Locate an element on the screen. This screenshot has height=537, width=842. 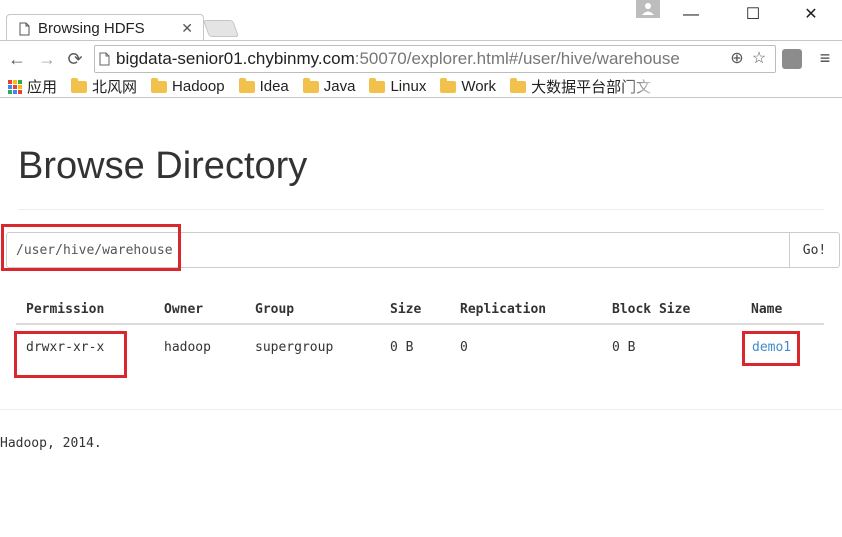
cell-size: 0 B is located at coordinates (402, 347).